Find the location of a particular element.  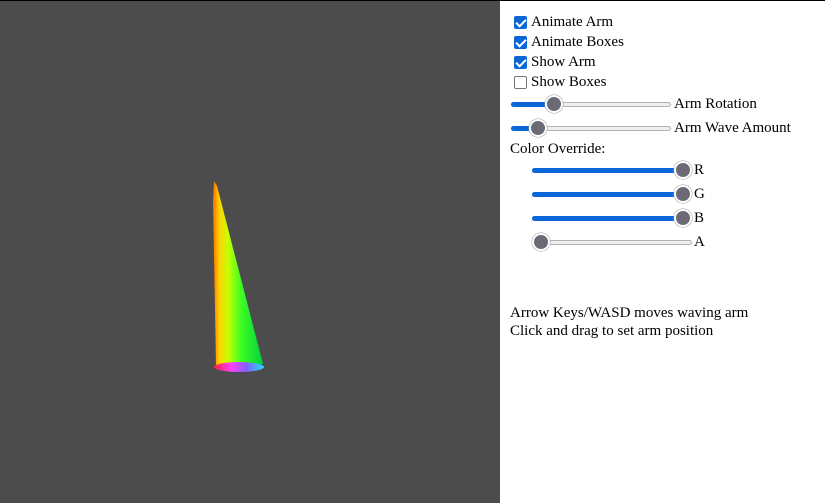

arm-cone is located at coordinates (238, 274).